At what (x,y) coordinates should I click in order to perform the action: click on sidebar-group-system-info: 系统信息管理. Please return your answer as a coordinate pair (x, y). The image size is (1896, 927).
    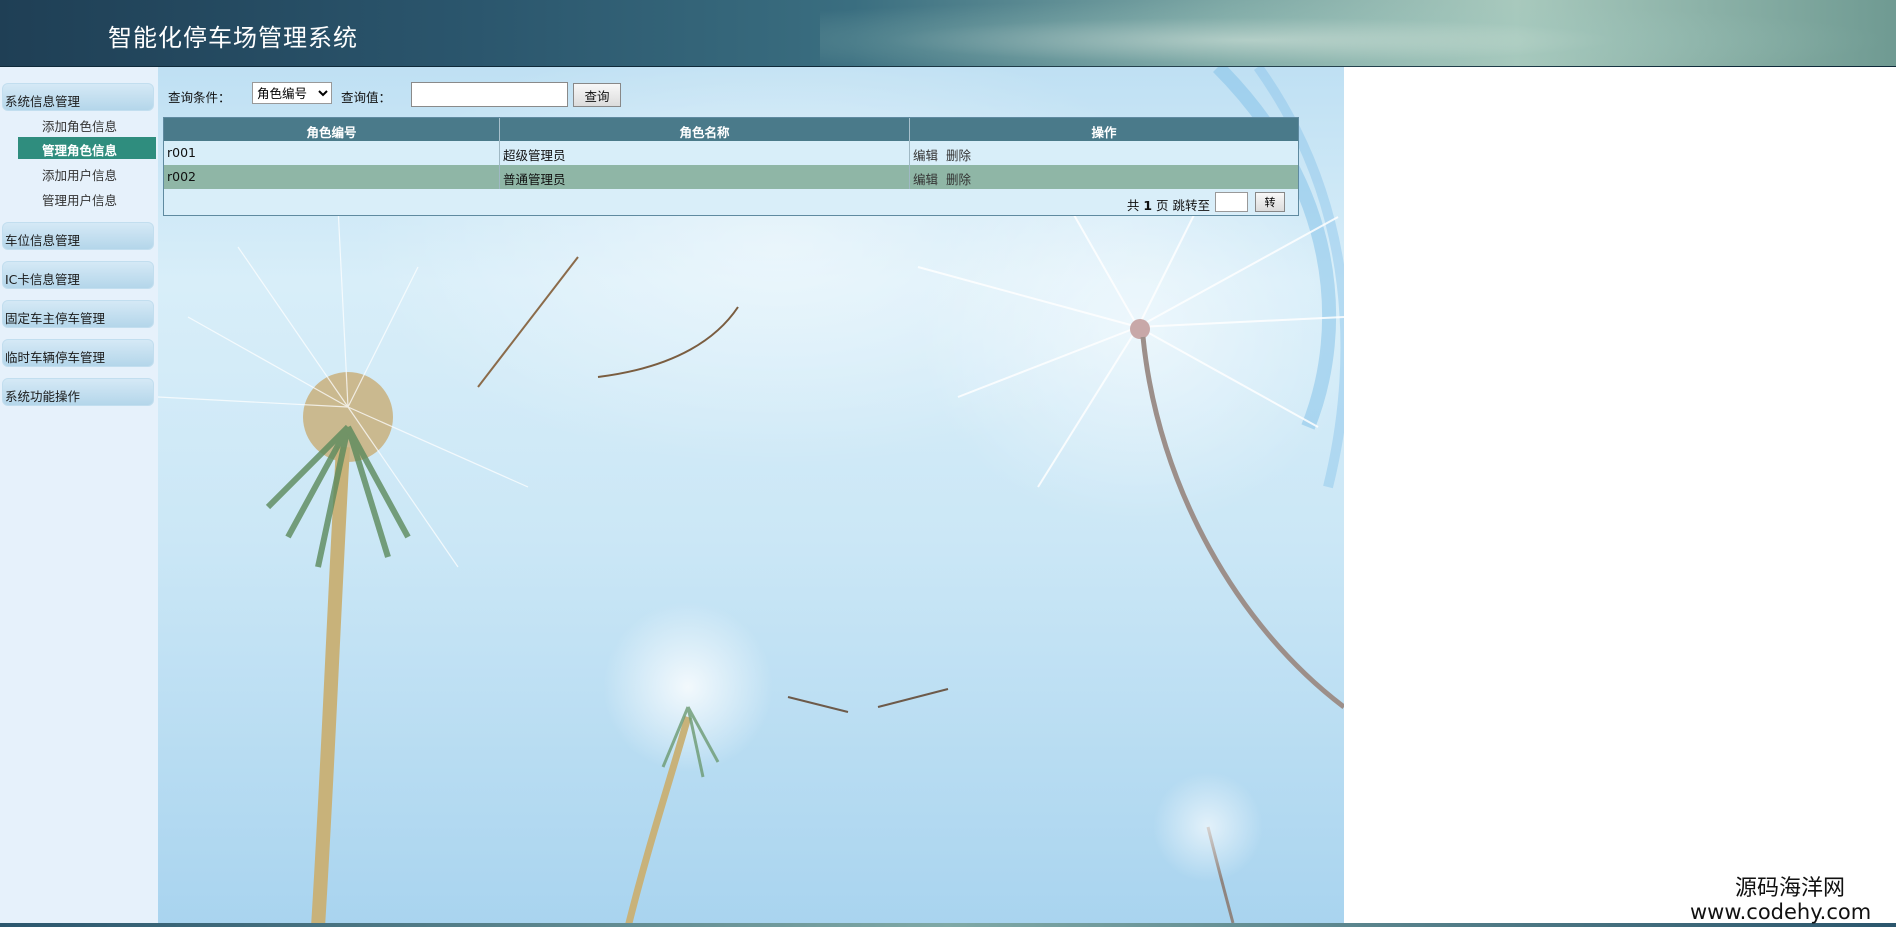
    Looking at the image, I should click on (78, 97).